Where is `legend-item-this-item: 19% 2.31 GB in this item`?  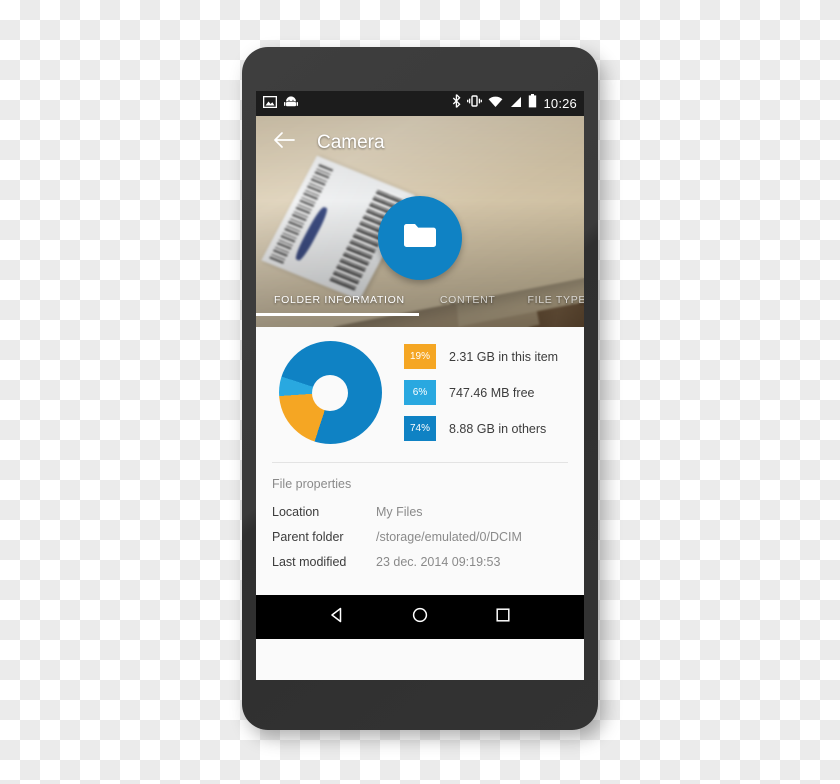 legend-item-this-item: 19% 2.31 GB in this item is located at coordinates (489, 356).